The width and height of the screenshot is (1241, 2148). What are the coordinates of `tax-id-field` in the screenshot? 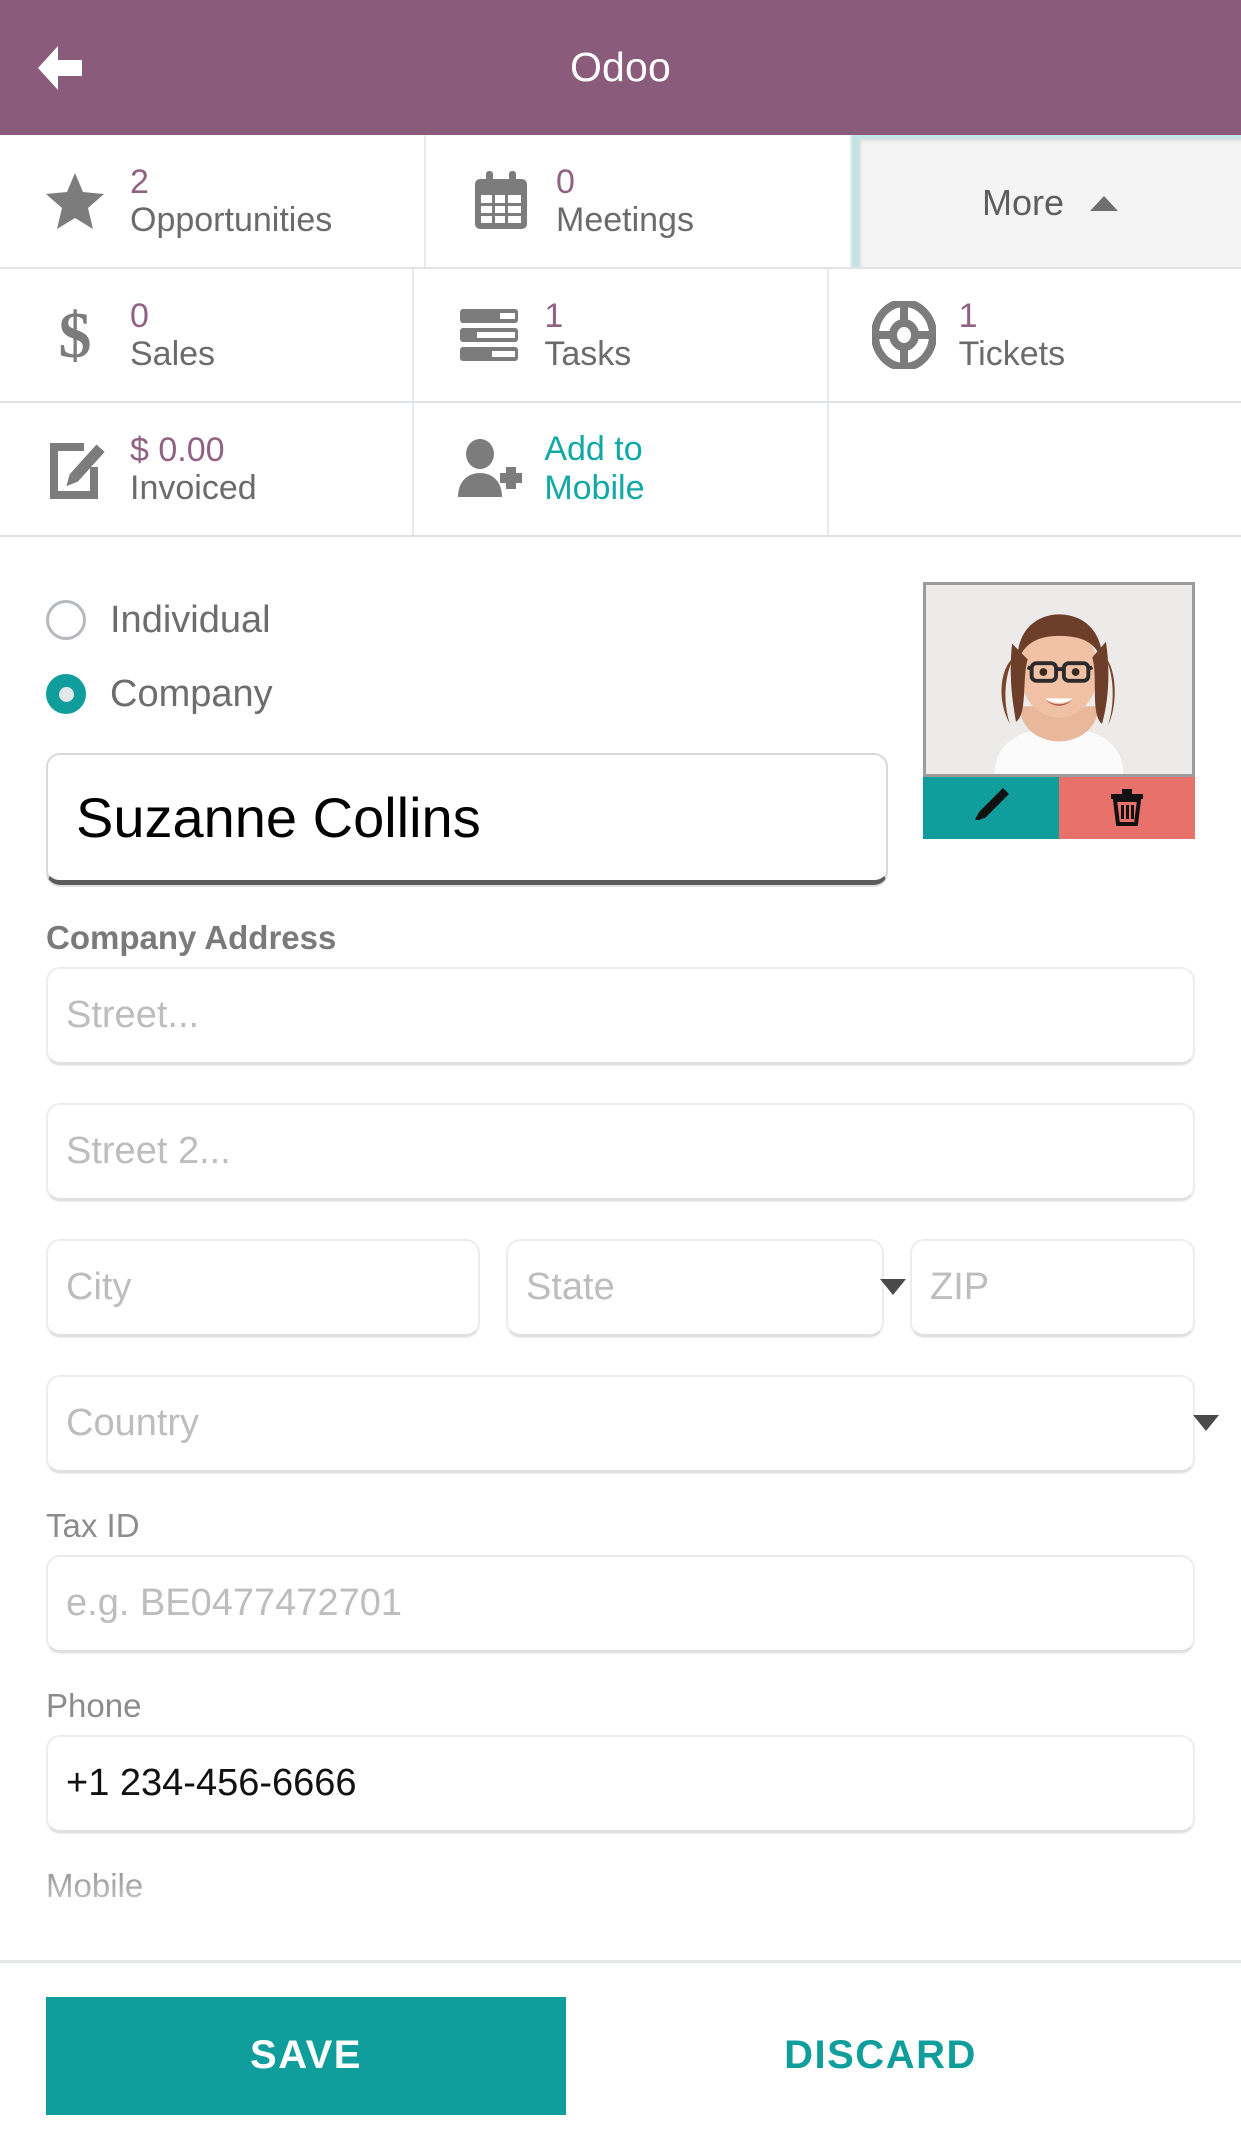 It's located at (620, 1604).